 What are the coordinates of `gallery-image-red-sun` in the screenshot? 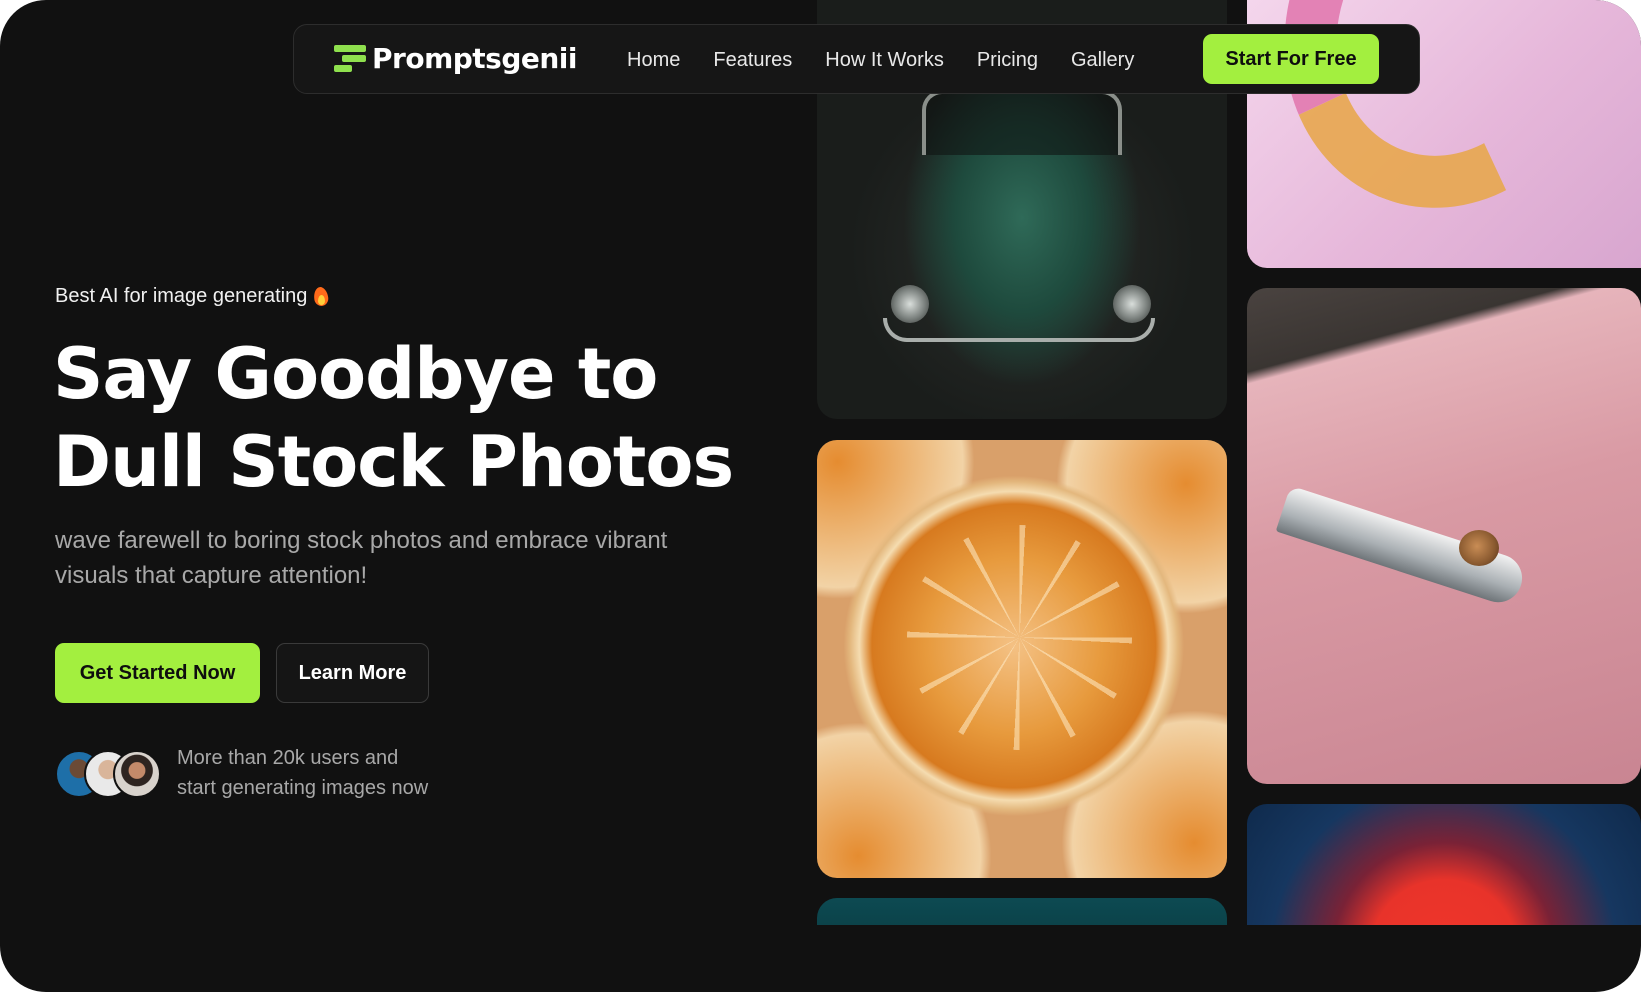 It's located at (1444, 864).